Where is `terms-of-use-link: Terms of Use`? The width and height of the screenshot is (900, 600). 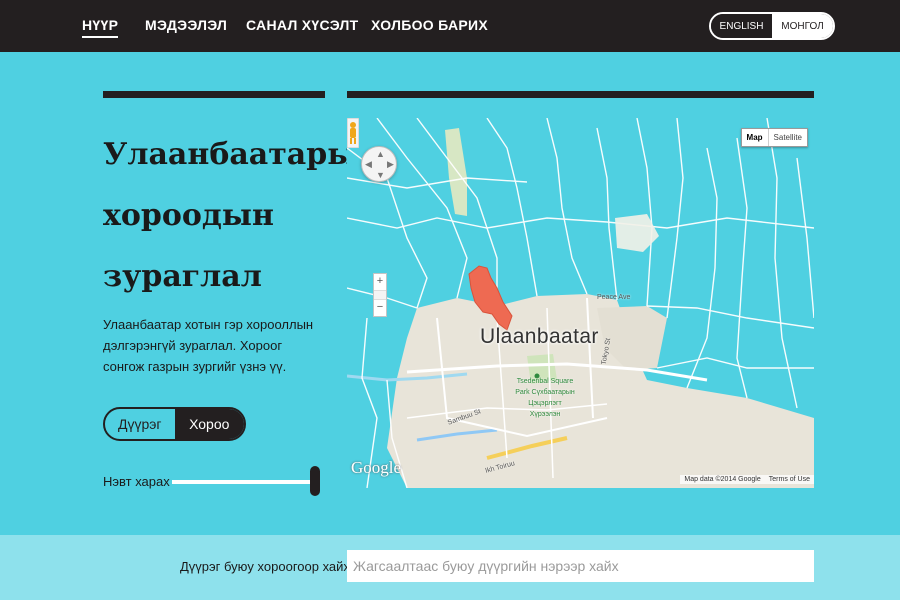
terms-of-use-link: Terms of Use is located at coordinates (789, 479).